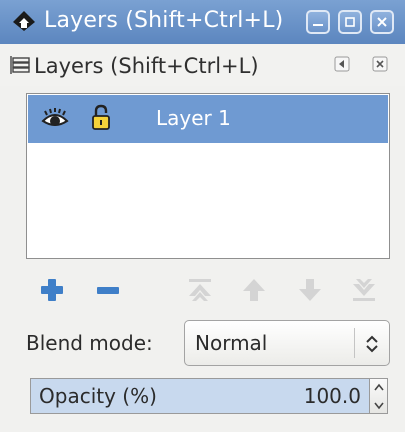 The height and width of the screenshot is (432, 405). Describe the element at coordinates (200, 290) in the screenshot. I see `raise-to-top-icon` at that location.